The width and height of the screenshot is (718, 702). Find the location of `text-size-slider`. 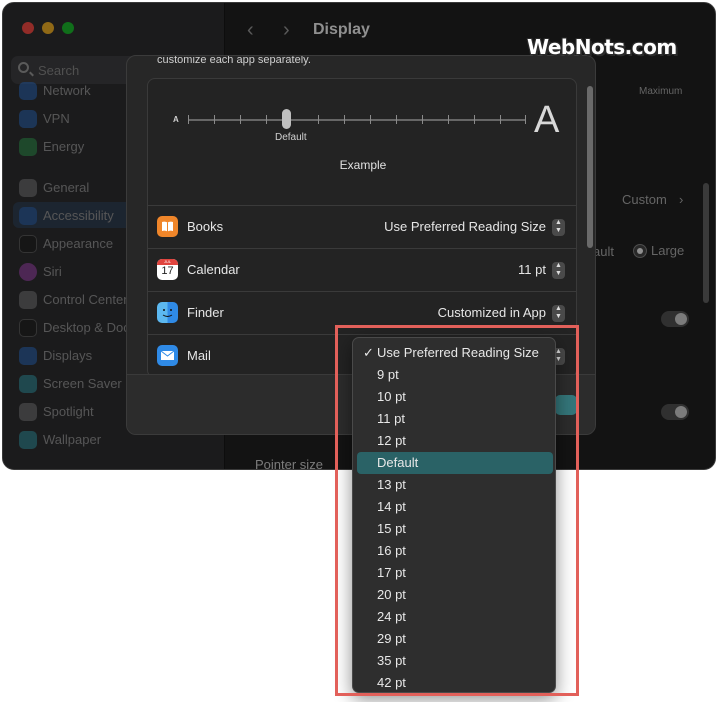

text-size-slider is located at coordinates (357, 120).